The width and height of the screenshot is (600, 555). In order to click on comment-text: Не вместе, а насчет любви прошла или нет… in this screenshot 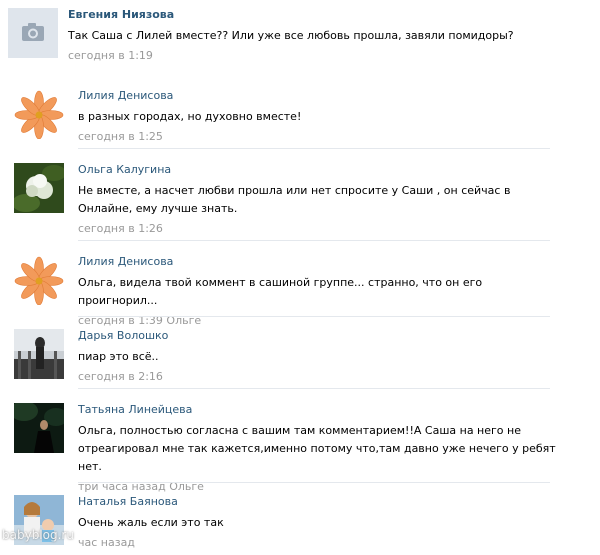, I will do `click(294, 199)`.